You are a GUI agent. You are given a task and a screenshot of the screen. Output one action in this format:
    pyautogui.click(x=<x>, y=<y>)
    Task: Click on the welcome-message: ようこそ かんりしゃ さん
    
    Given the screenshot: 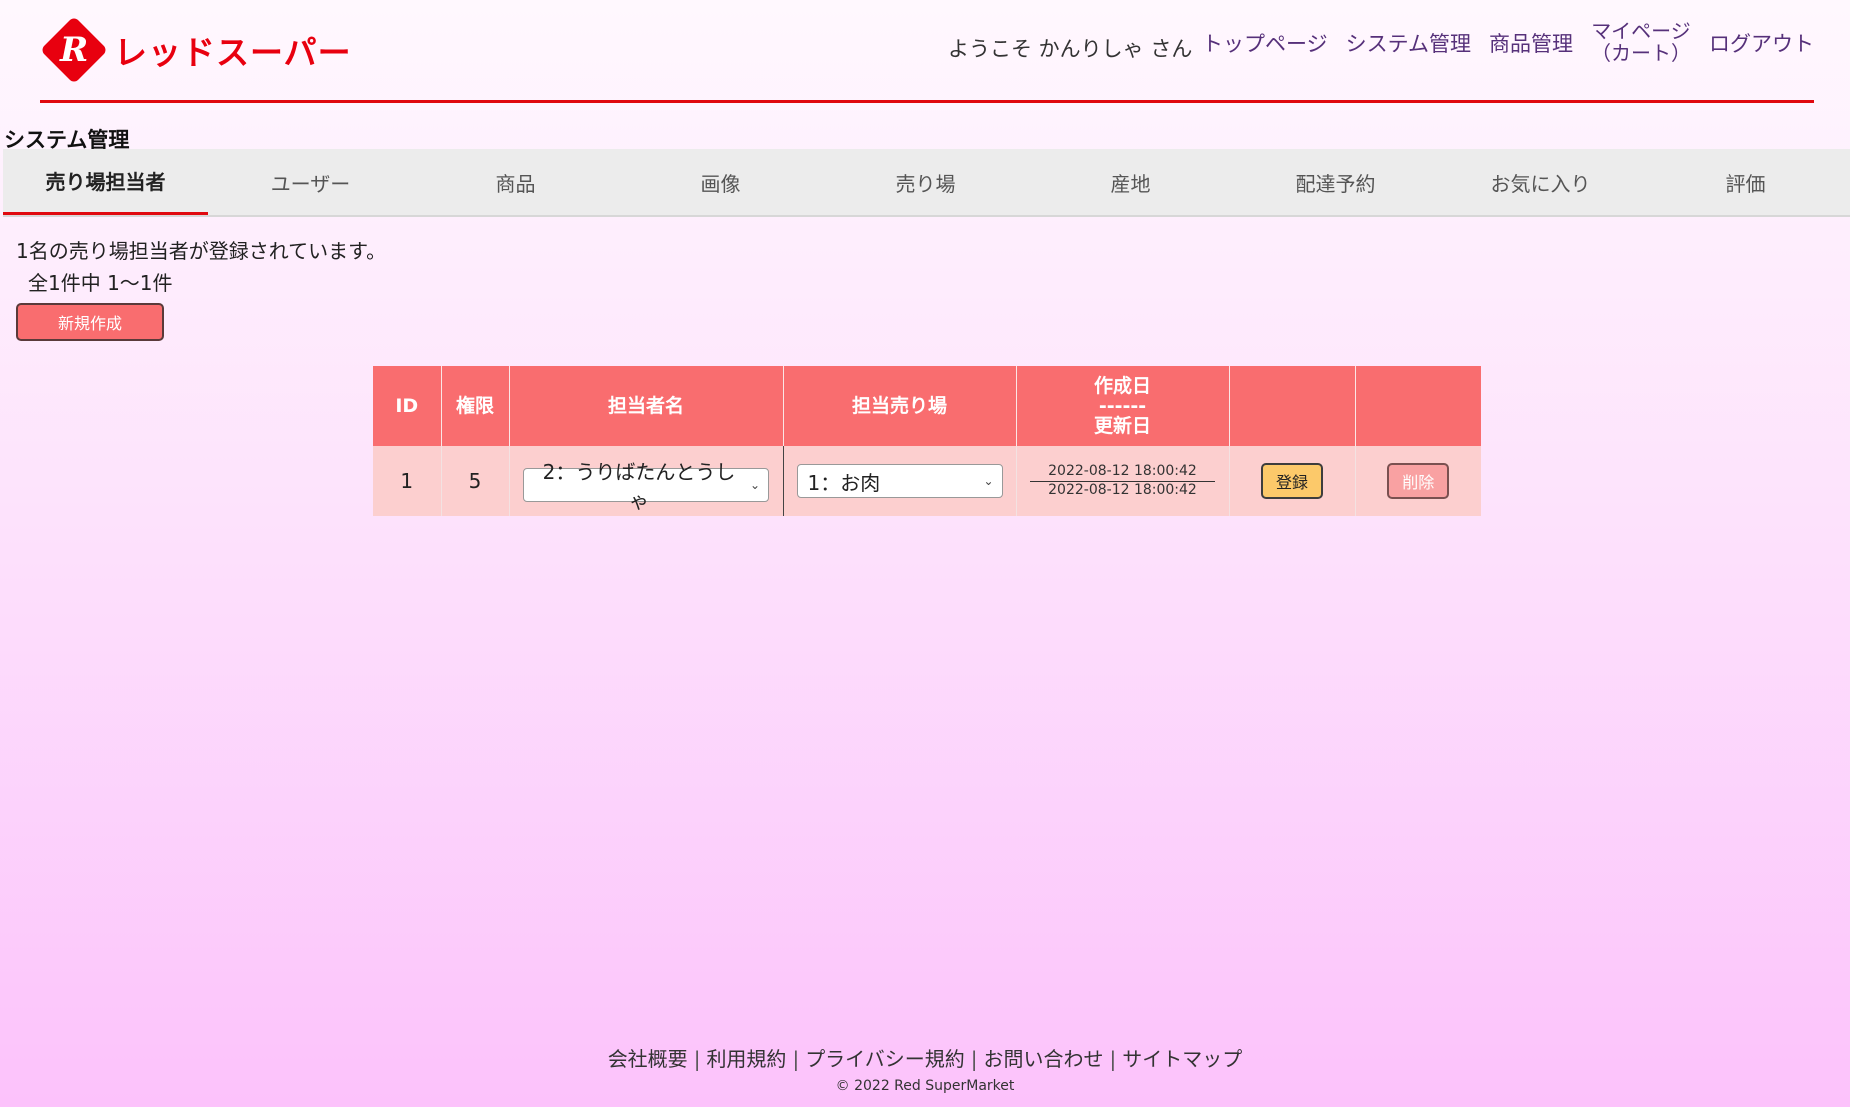 What is the action you would take?
    pyautogui.click(x=1070, y=49)
    